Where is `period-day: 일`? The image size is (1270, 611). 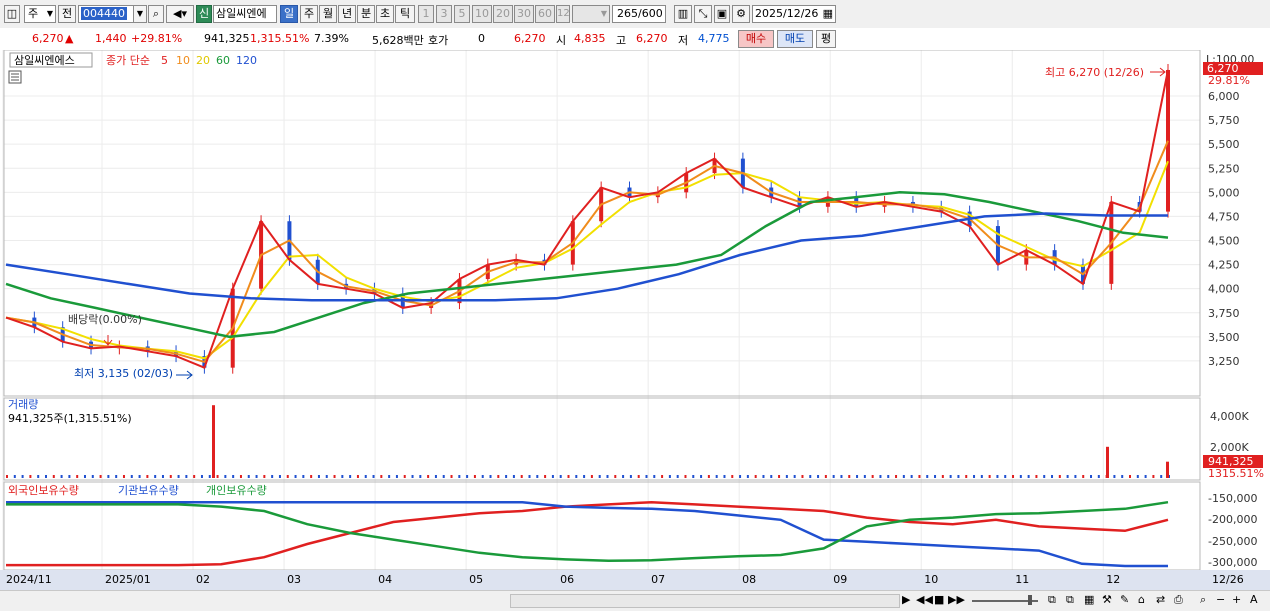 period-day: 일 is located at coordinates (289, 14).